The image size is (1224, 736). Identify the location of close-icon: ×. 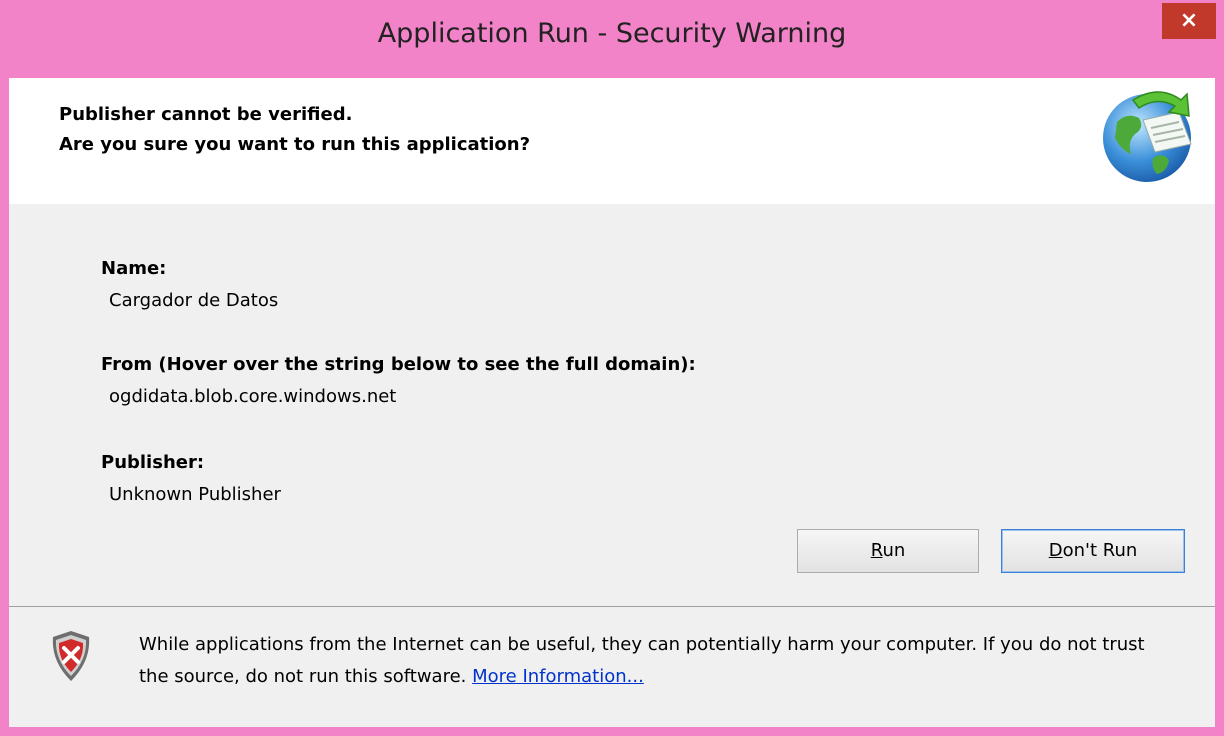
(1189, 20).